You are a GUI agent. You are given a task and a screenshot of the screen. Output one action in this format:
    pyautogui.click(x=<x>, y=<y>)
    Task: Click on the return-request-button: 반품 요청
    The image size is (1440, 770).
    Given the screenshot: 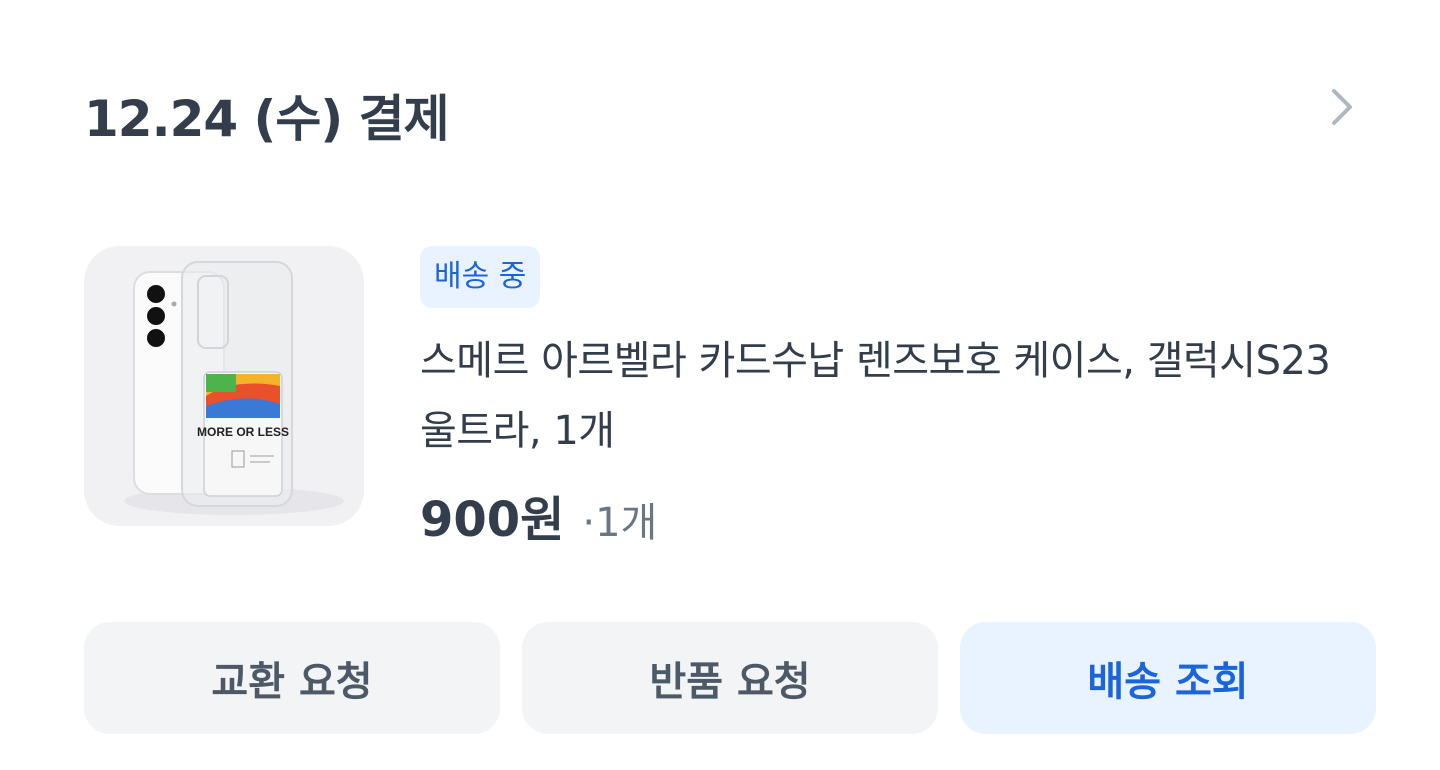 What is the action you would take?
    pyautogui.click(x=730, y=678)
    